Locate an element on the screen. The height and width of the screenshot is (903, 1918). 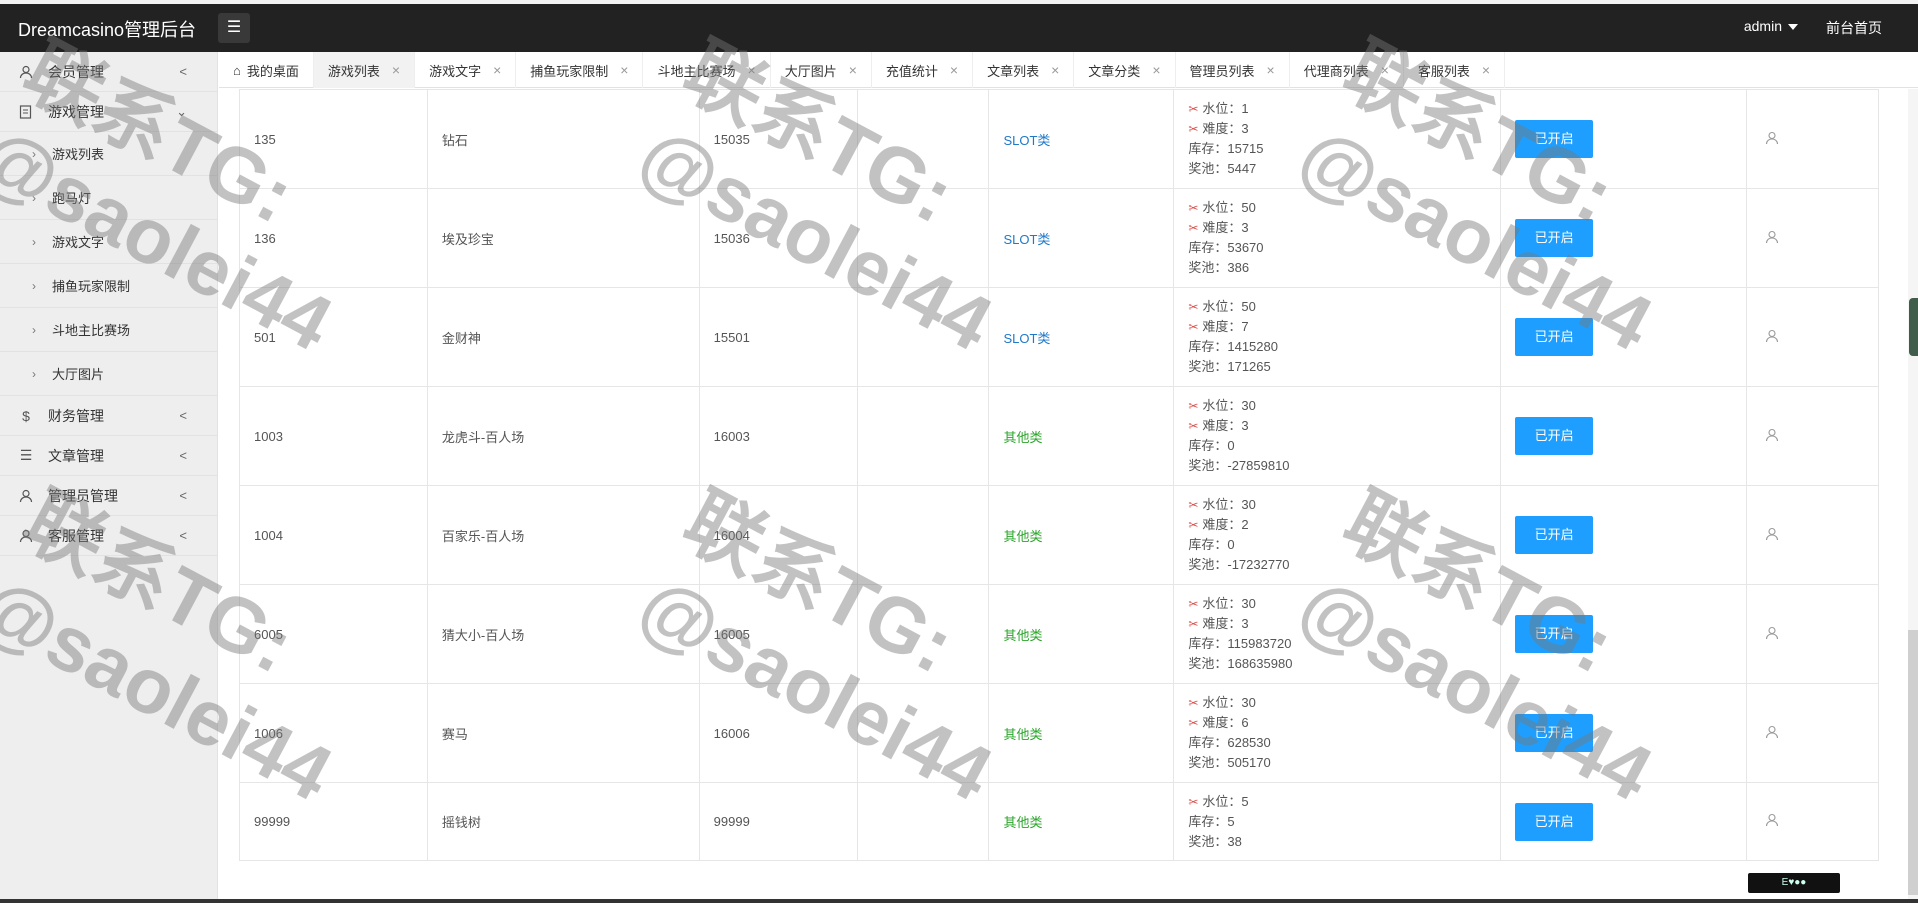
cell-name: 百家乐-百人场 is located at coordinates (563, 535).